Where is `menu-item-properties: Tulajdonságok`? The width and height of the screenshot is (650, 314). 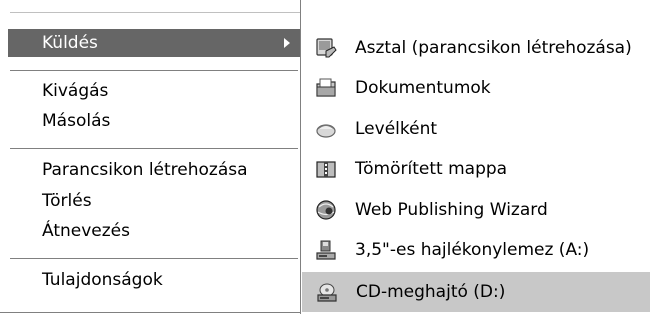 menu-item-properties: Tulajdonságok is located at coordinates (150, 280).